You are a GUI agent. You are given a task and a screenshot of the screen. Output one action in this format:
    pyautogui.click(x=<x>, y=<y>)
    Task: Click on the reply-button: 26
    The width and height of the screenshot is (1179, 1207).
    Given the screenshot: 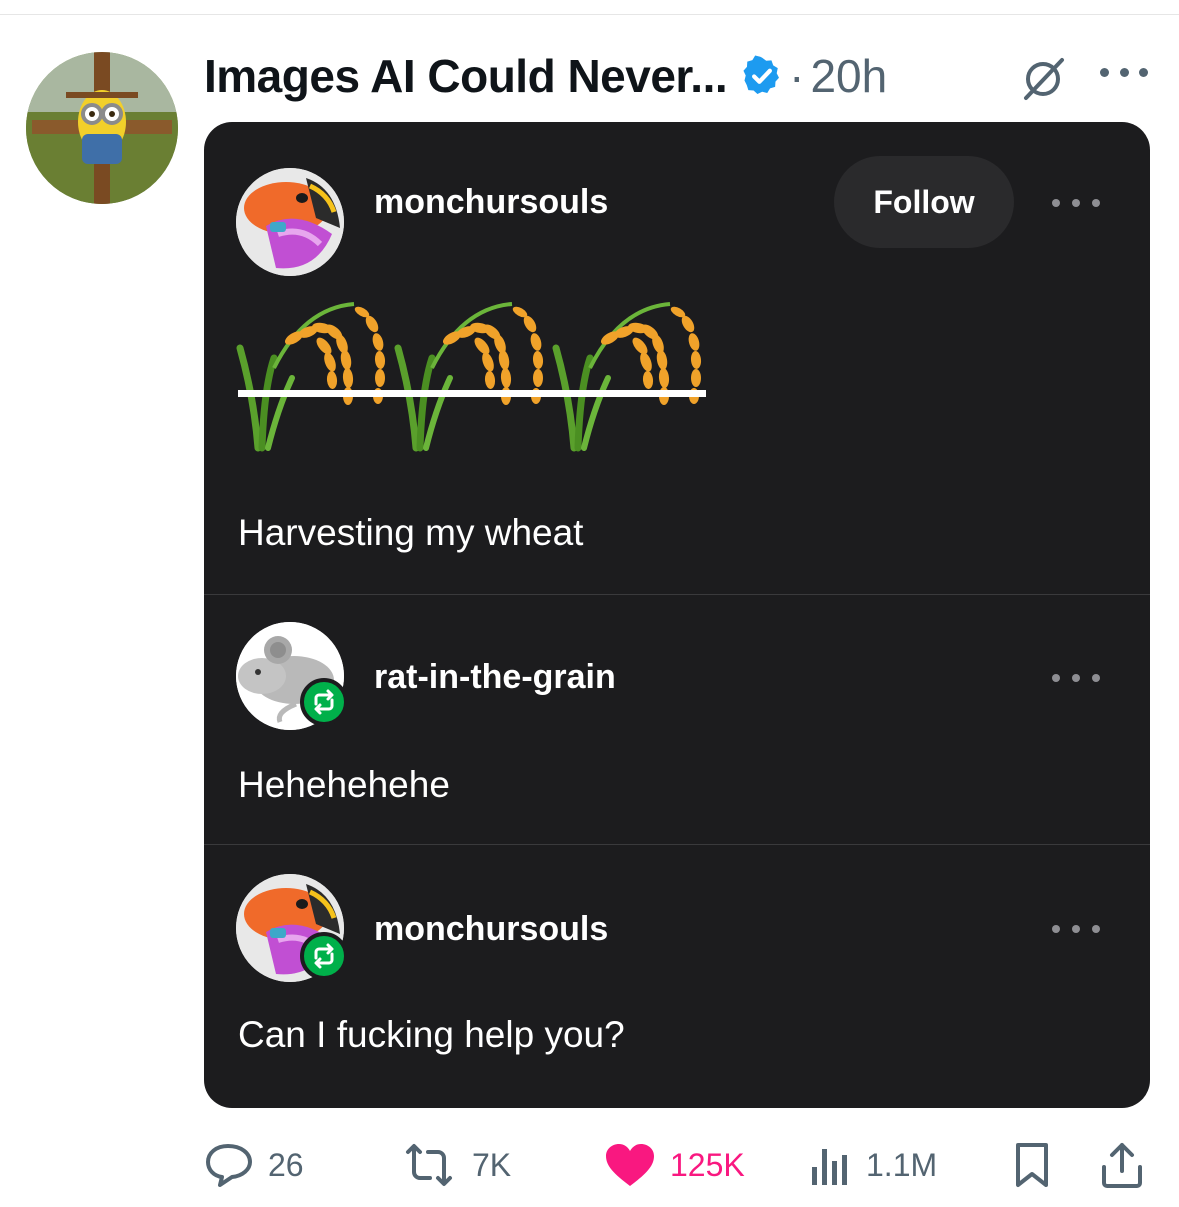 What is the action you would take?
    pyautogui.click(x=254, y=1165)
    